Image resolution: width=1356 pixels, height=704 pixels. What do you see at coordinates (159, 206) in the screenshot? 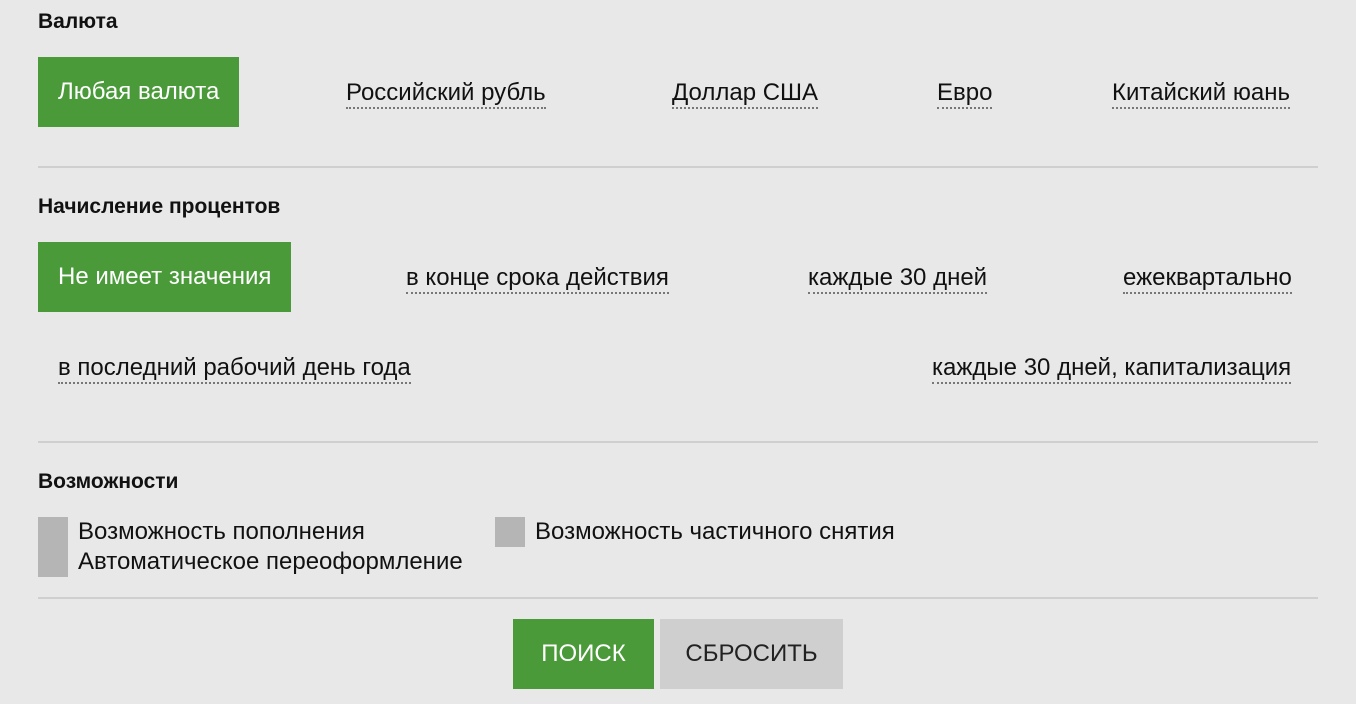
I see `interest-heading: Начисление процентов` at bounding box center [159, 206].